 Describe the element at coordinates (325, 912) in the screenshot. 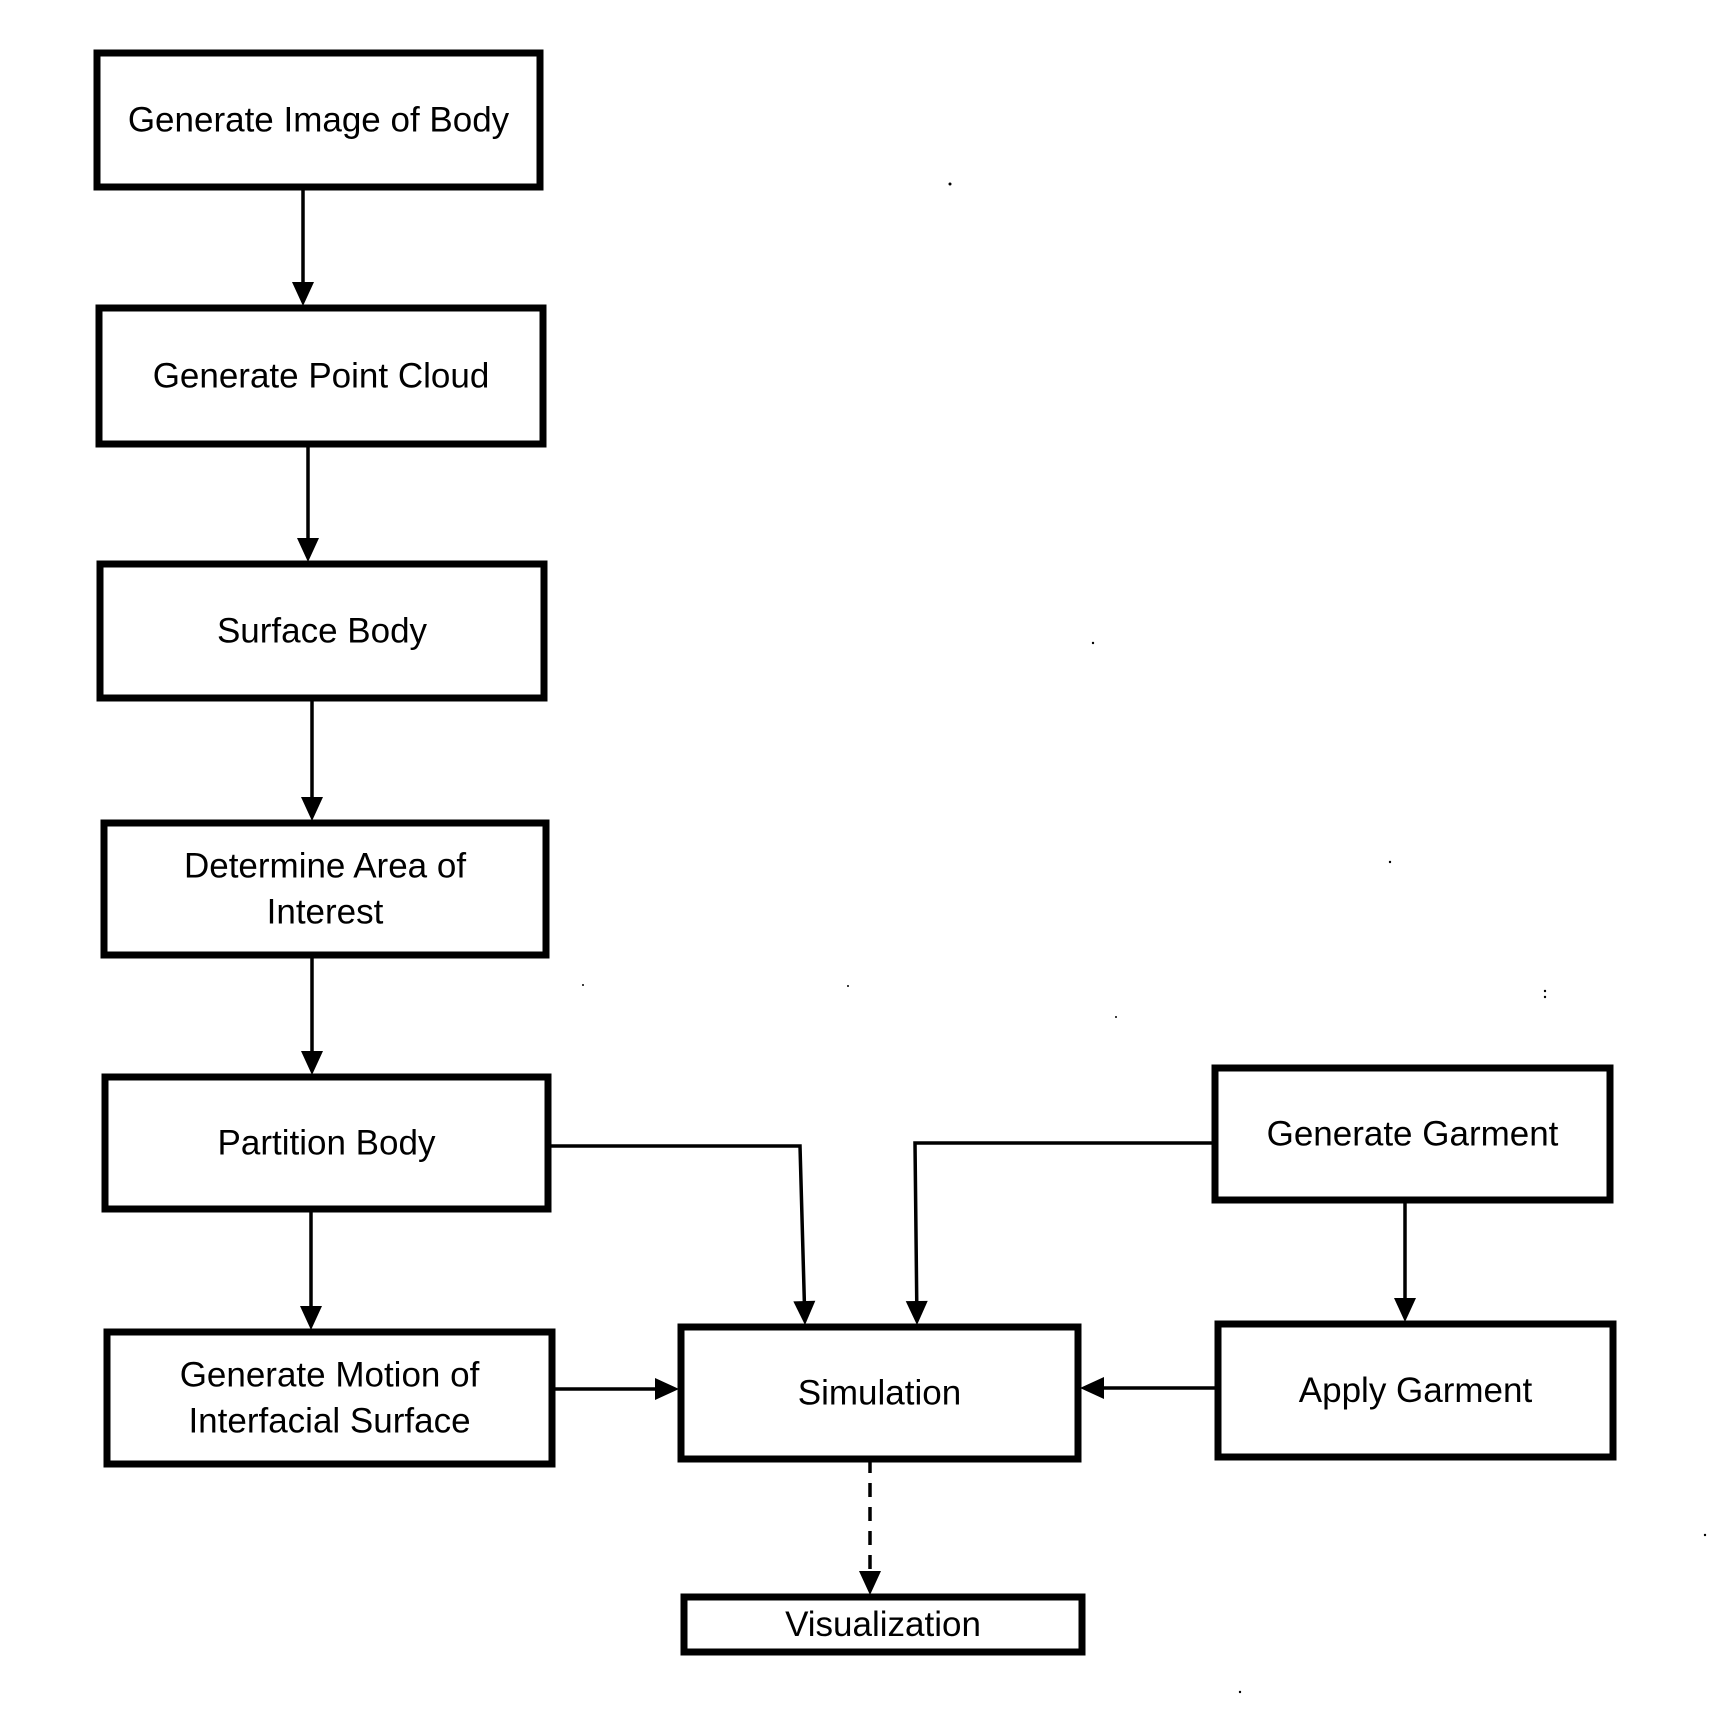

I see `node-label: Interest` at that location.